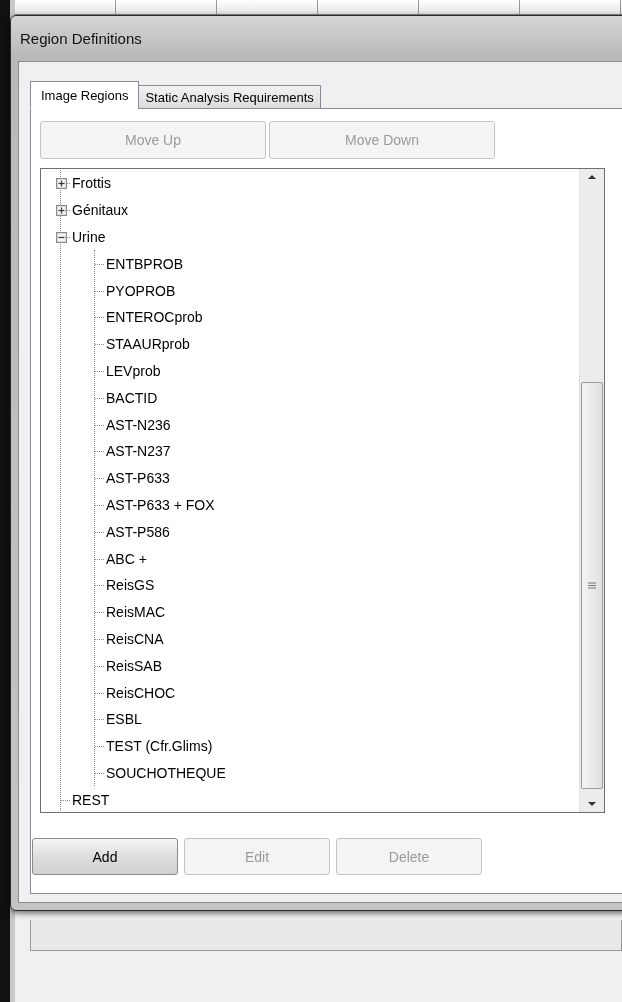 The width and height of the screenshot is (622, 1002). I want to click on tree-item: REST, so click(91, 799).